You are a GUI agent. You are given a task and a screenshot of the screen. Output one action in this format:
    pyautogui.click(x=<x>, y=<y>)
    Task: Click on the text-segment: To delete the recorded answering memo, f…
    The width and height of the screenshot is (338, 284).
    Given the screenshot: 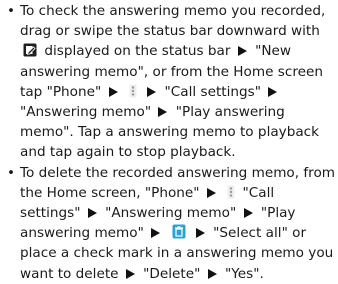 What is the action you would take?
    pyautogui.click(x=178, y=182)
    